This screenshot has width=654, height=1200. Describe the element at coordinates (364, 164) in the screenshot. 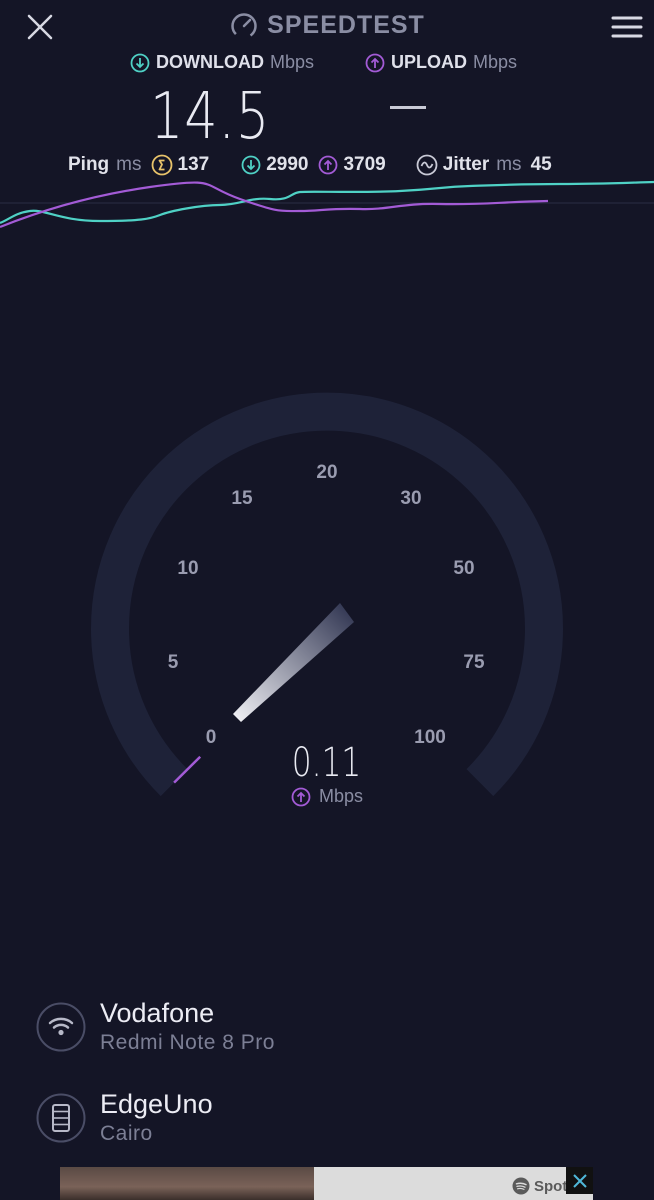

I see `upload-latency-value: 3709` at that location.